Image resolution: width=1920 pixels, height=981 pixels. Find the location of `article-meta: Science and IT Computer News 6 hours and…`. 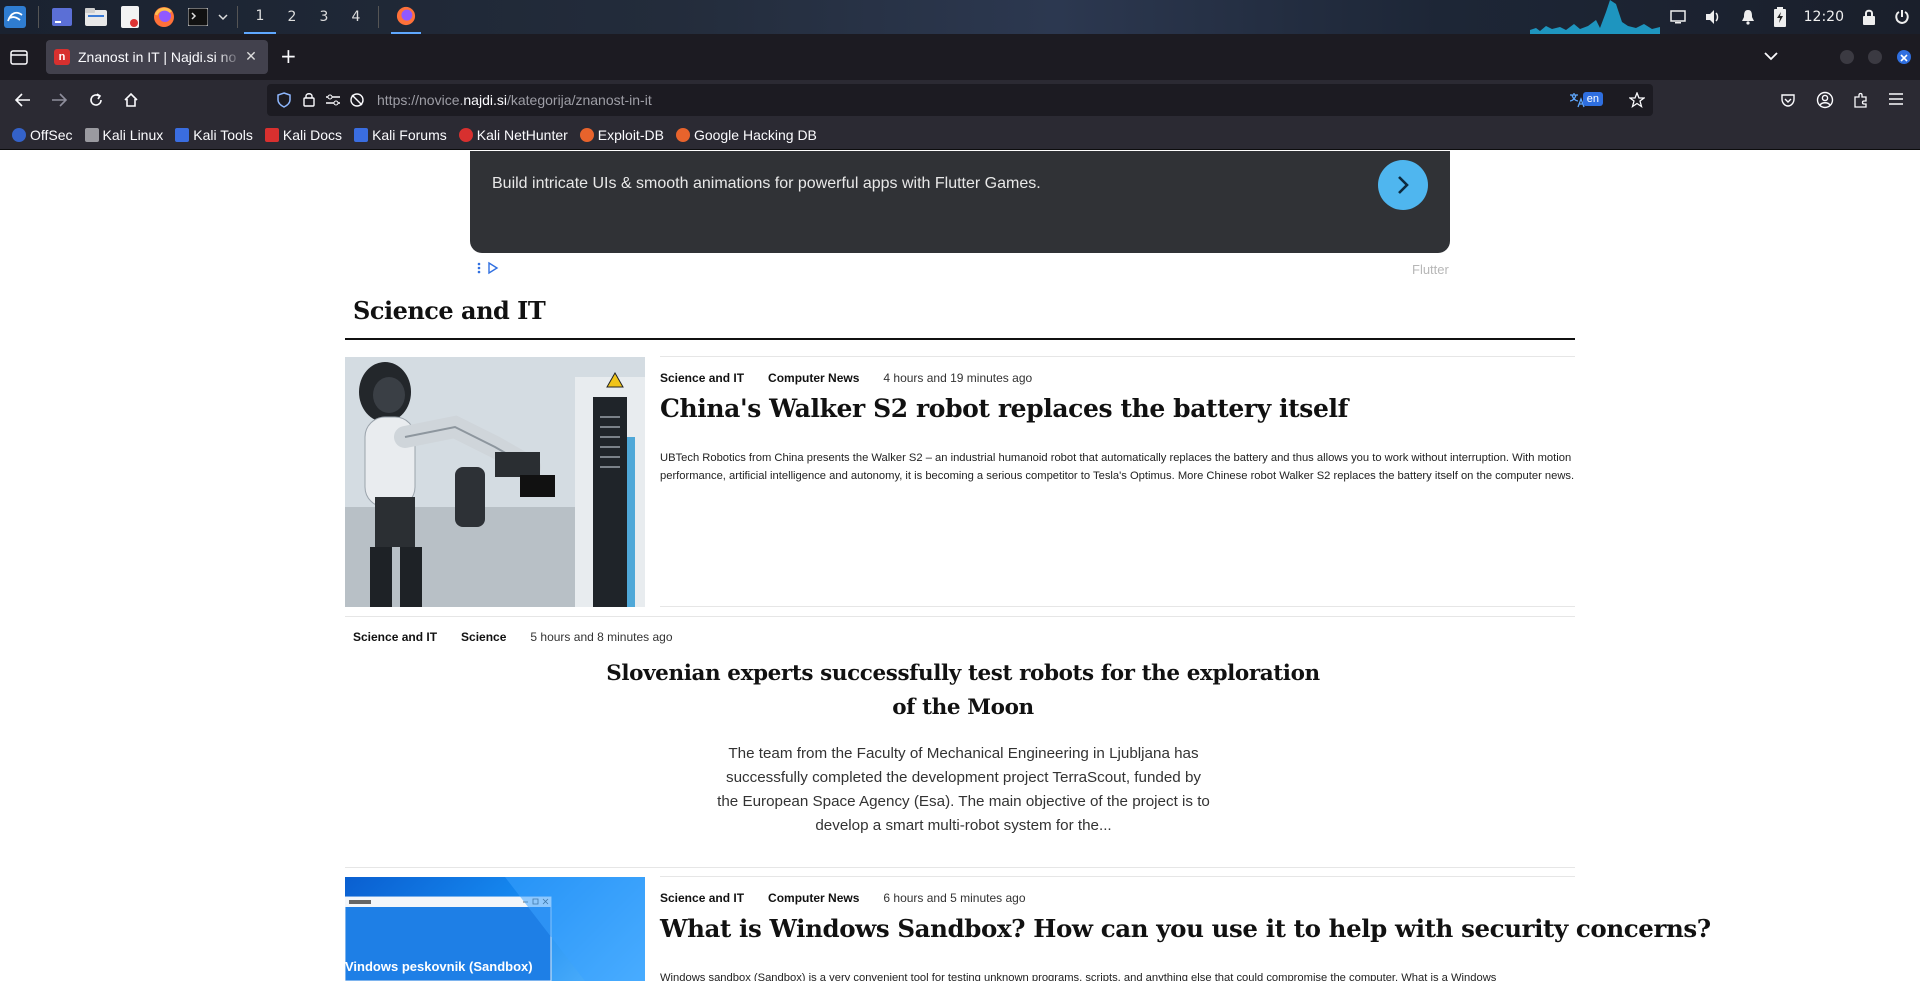

article-meta: Science and IT Computer News 6 hours and… is located at coordinates (843, 898).